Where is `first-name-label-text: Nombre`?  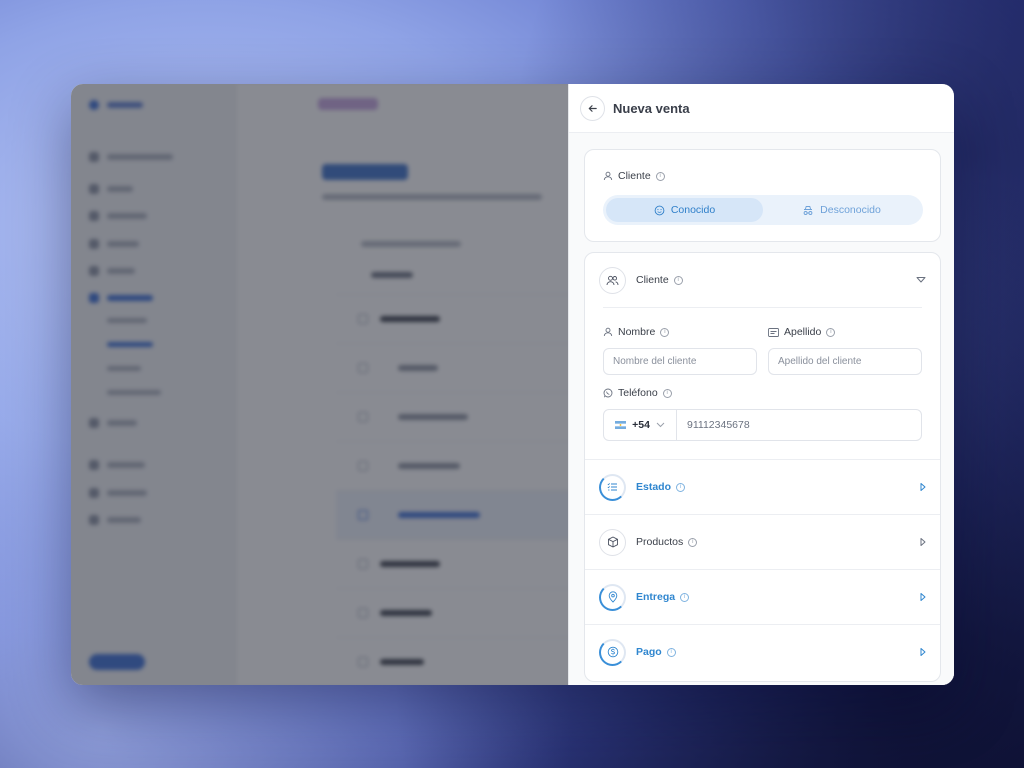 first-name-label-text: Nombre is located at coordinates (637, 332).